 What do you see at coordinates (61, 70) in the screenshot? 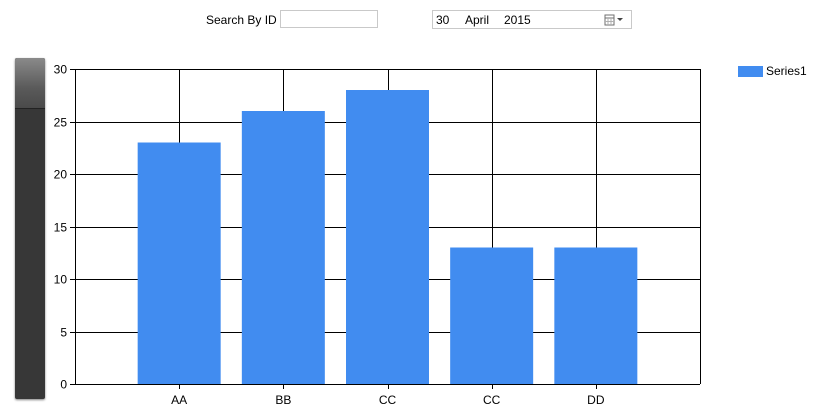
I see `y-tick-label: 30` at bounding box center [61, 70].